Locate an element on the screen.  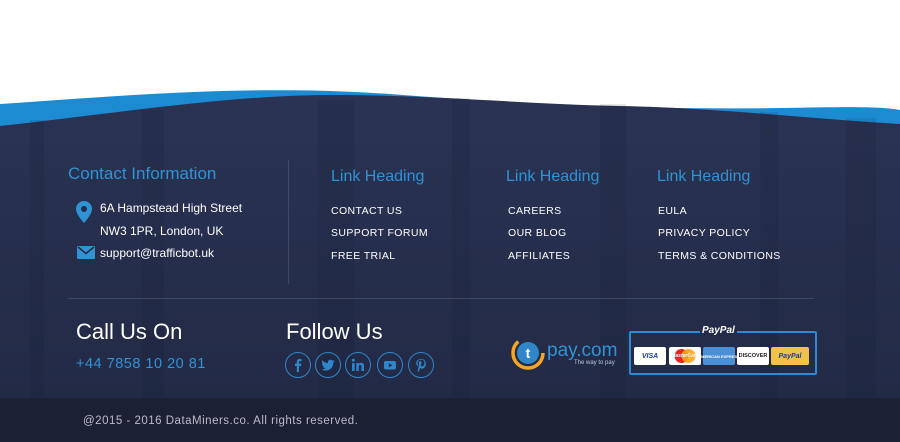
link-free-trial: FREE TRIAL is located at coordinates (363, 256).